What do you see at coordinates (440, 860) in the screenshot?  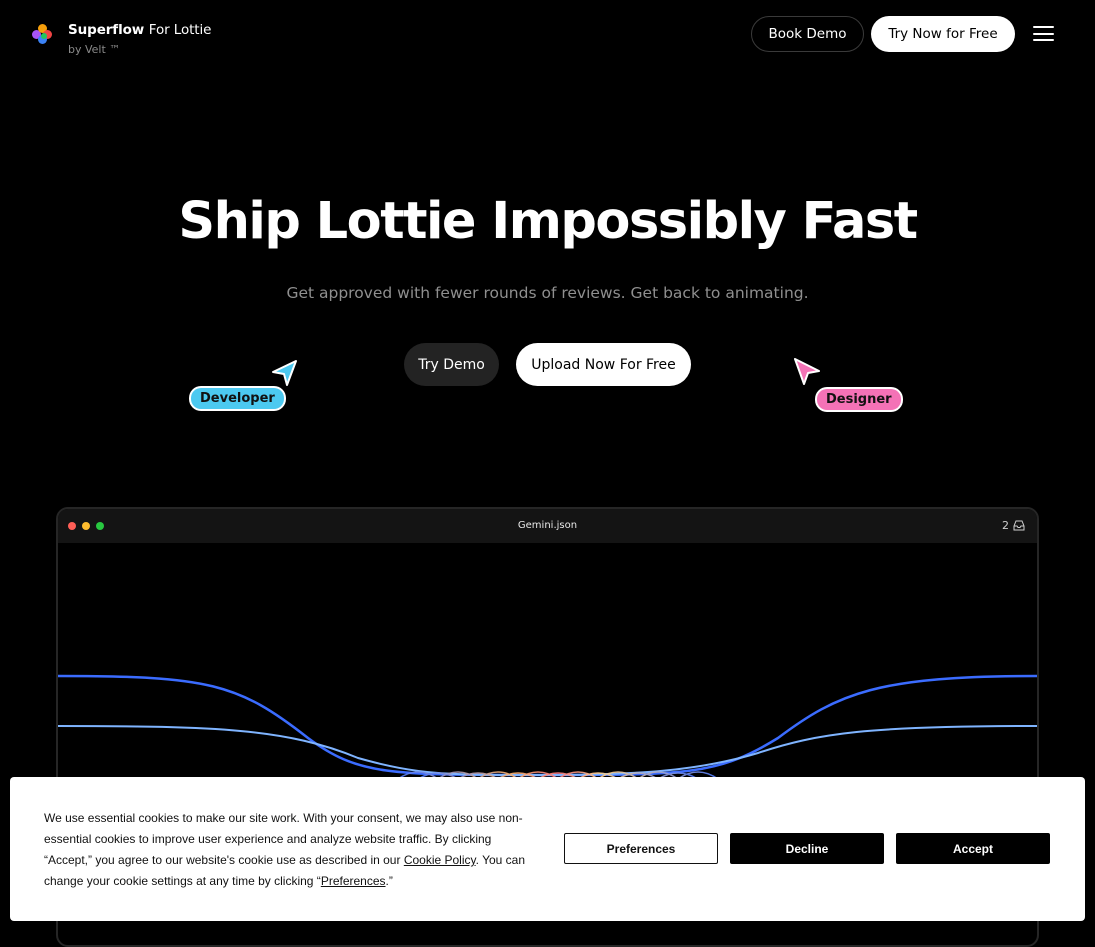 I see `cookie-policy-link: Cookie Policy` at bounding box center [440, 860].